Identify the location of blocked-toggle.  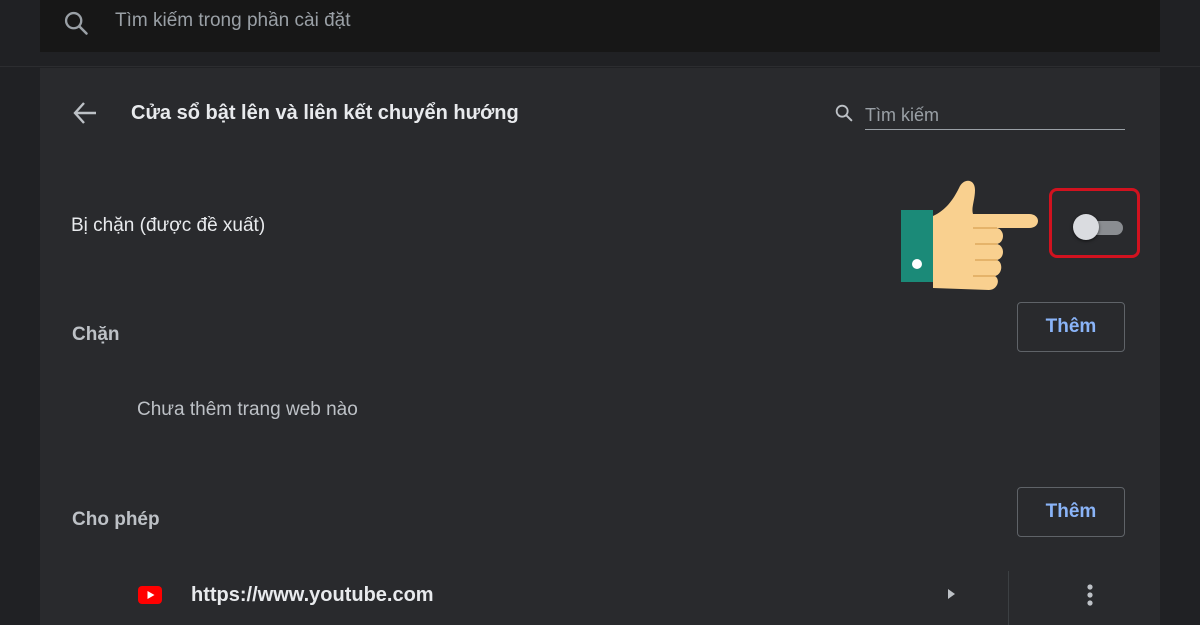
(1097, 227).